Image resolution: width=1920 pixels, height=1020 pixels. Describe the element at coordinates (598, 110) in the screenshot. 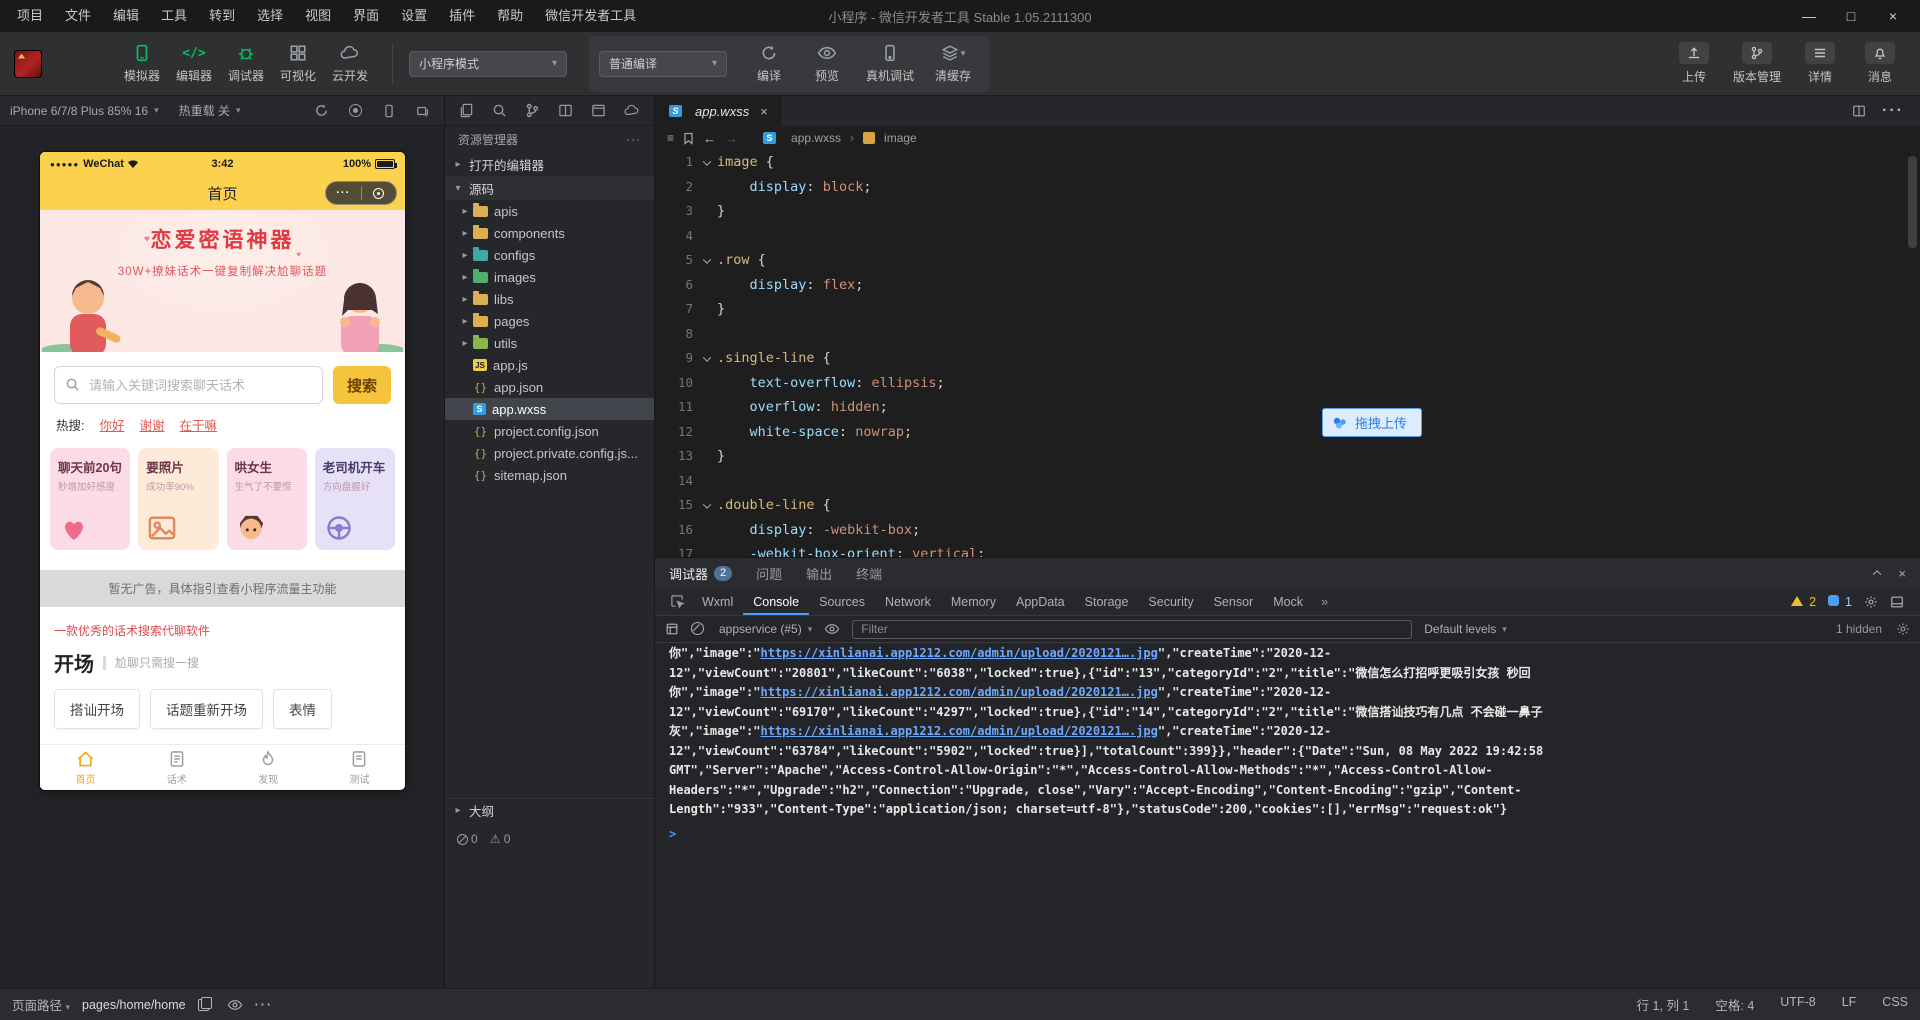

I see `preview-window-icon` at that location.